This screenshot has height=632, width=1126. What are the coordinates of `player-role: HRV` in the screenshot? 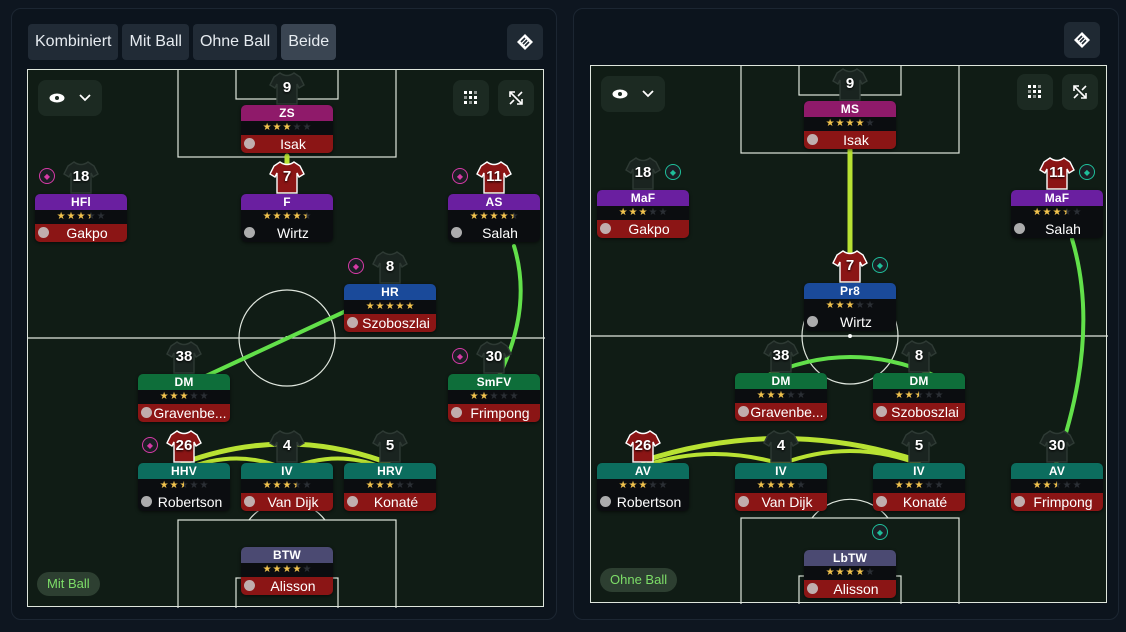 It's located at (390, 471).